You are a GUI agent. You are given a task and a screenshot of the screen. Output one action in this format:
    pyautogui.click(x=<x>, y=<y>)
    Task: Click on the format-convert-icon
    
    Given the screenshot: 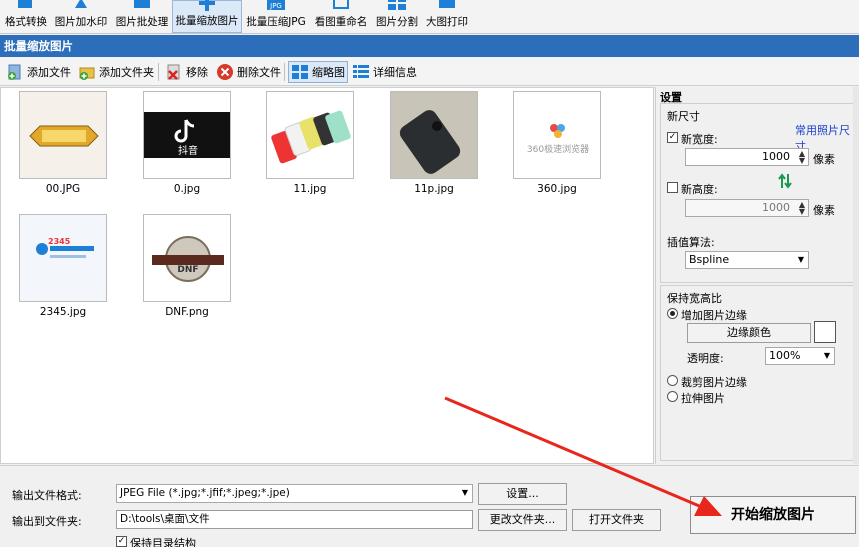 What is the action you would take?
    pyautogui.click(x=25, y=4)
    